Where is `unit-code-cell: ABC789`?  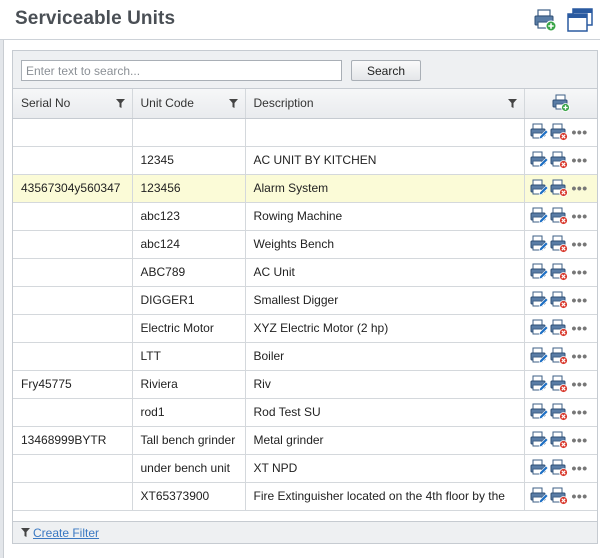 unit-code-cell: ABC789 is located at coordinates (189, 272).